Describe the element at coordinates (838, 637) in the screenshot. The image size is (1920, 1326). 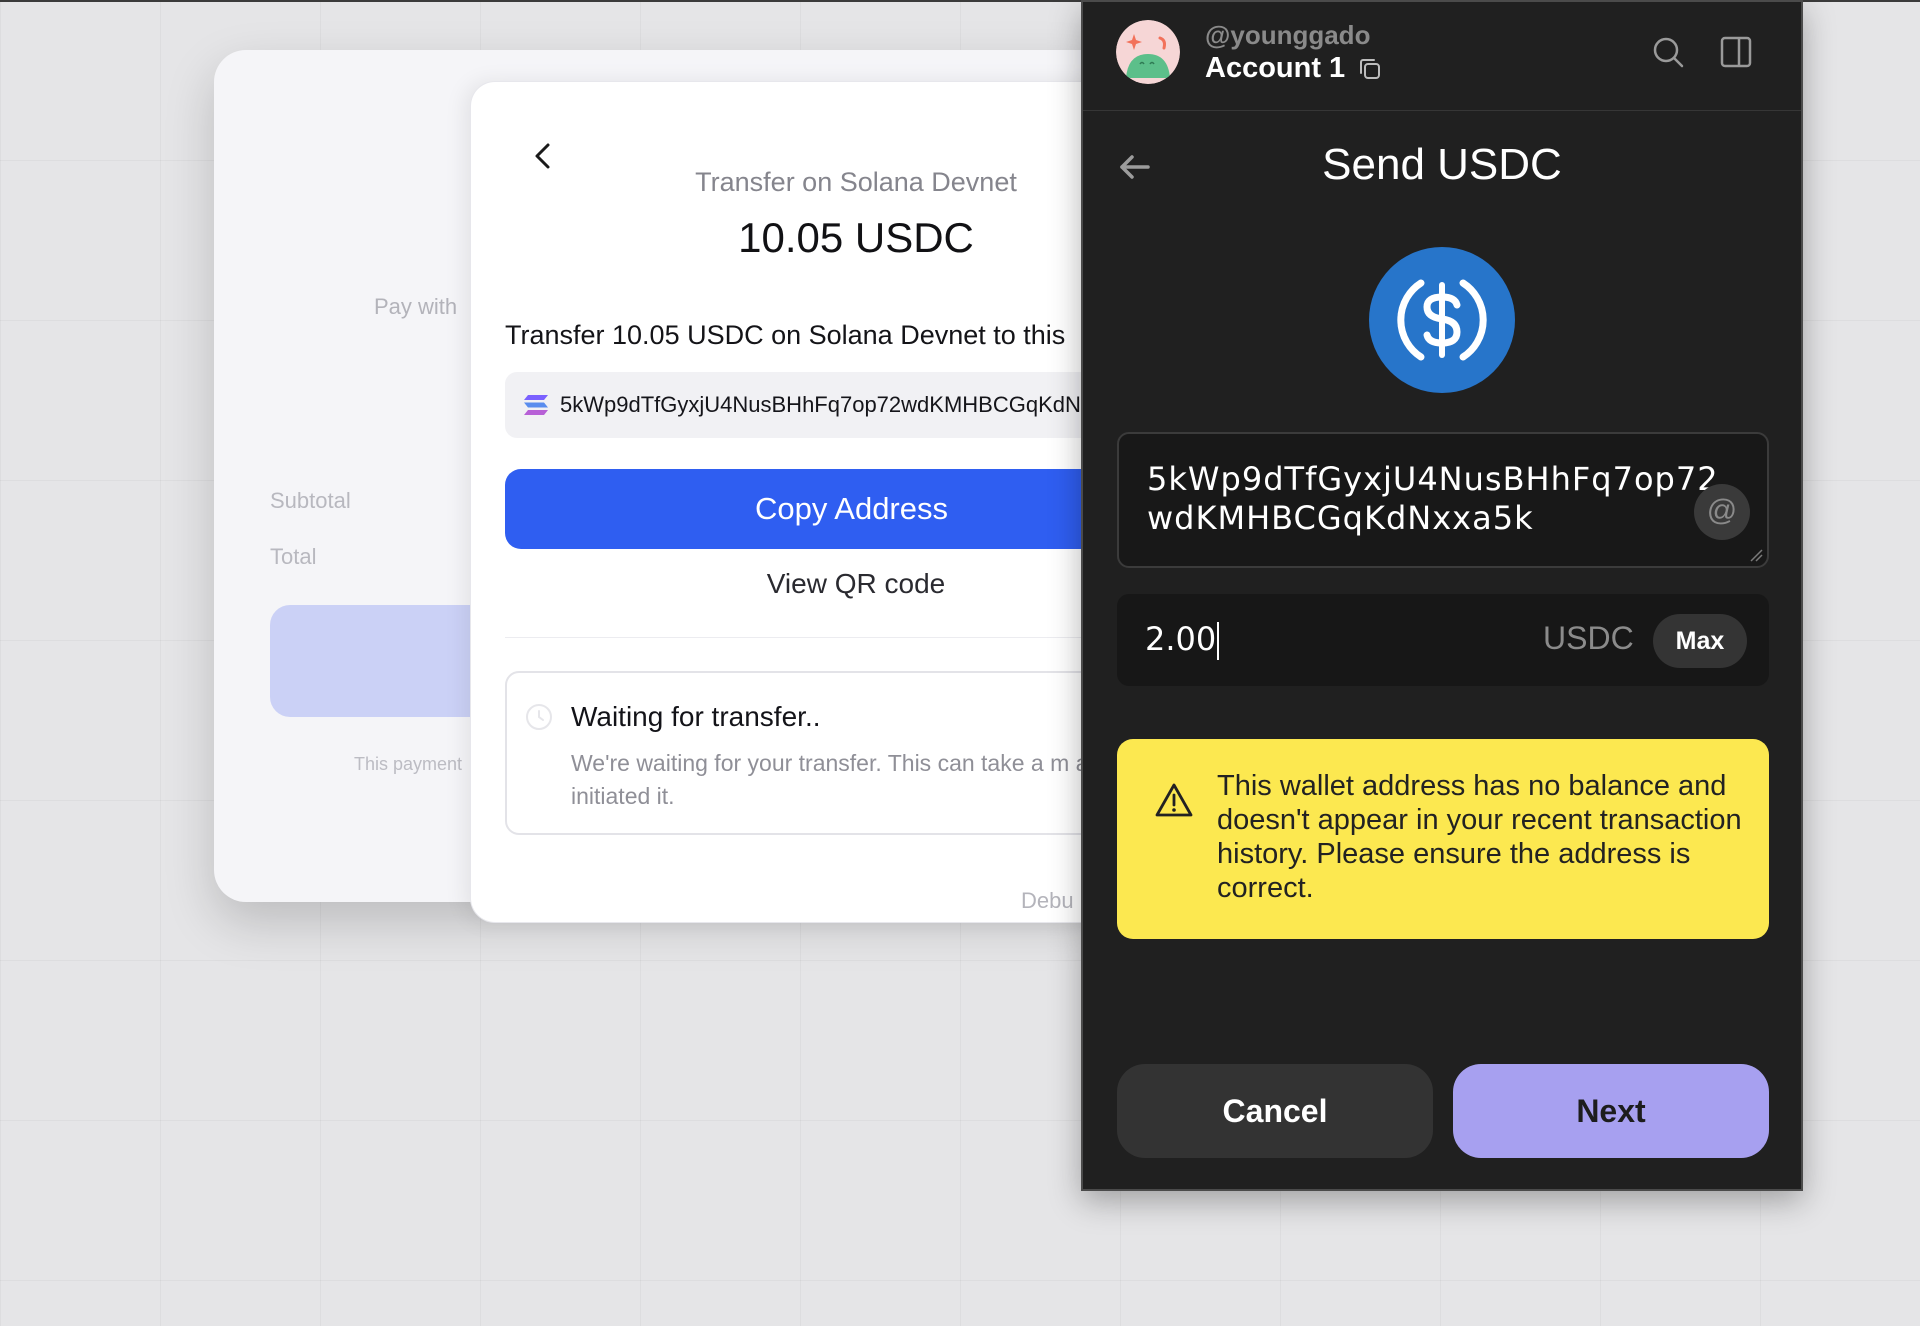
I see `divider` at that location.